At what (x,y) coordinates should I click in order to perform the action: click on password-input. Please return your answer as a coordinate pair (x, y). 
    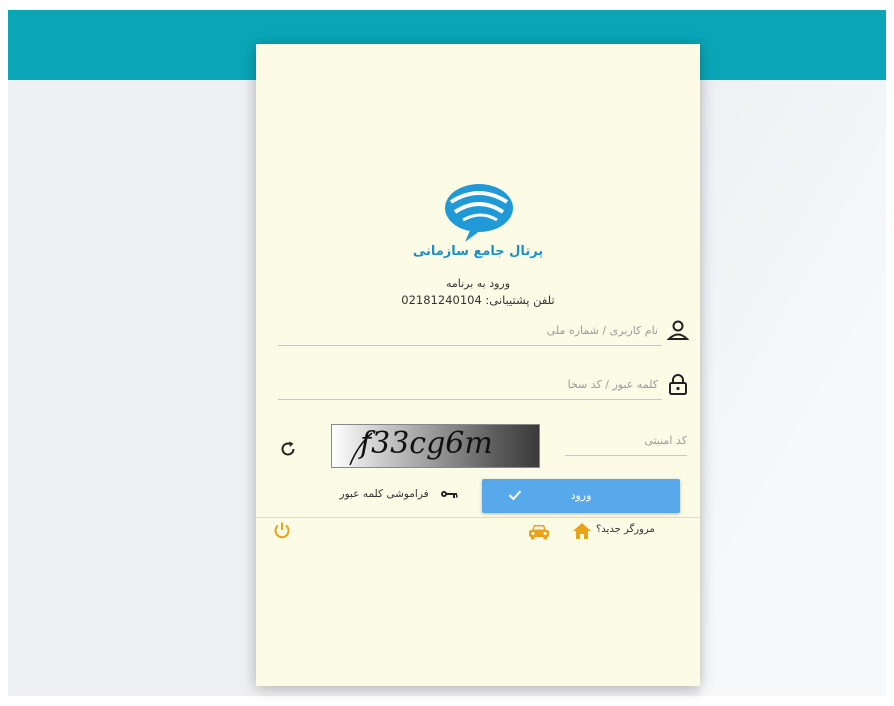
    Looking at the image, I should click on (468, 384).